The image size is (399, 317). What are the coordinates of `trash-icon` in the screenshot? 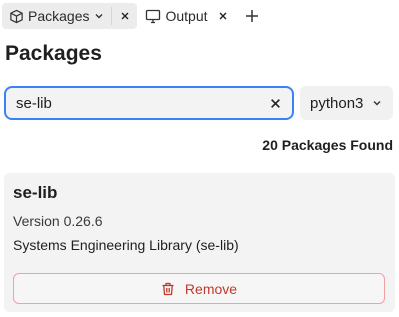 It's located at (168, 289).